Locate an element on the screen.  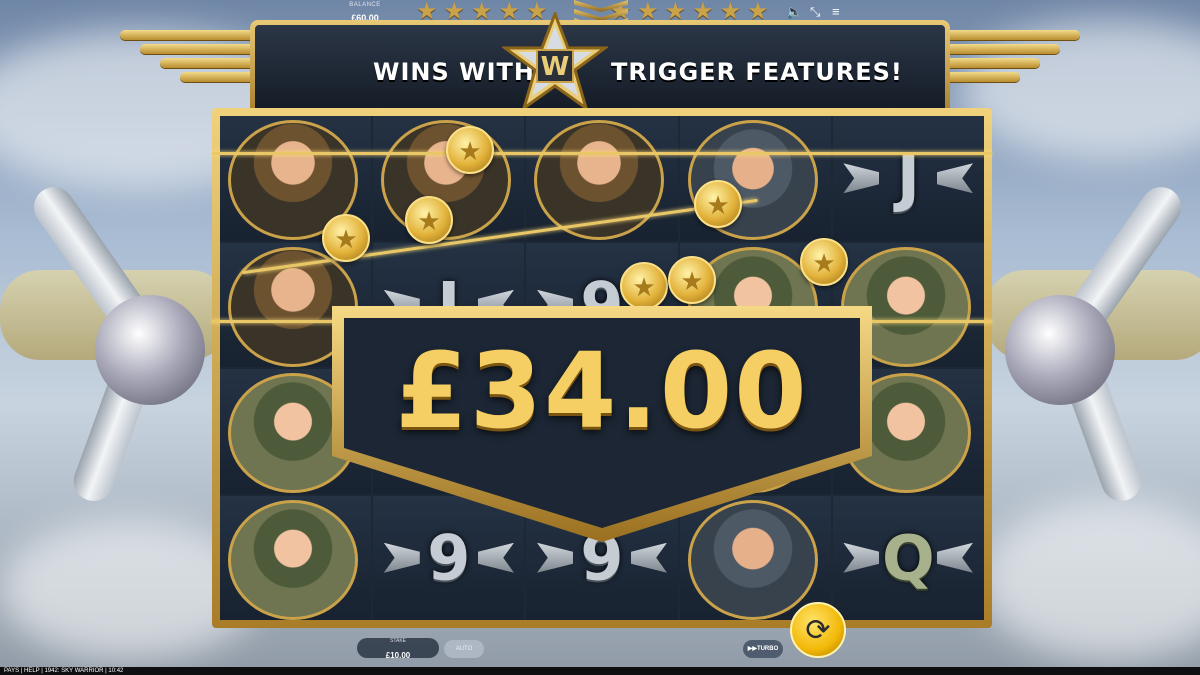
stake-label: STAKE is located at coordinates (398, 641).